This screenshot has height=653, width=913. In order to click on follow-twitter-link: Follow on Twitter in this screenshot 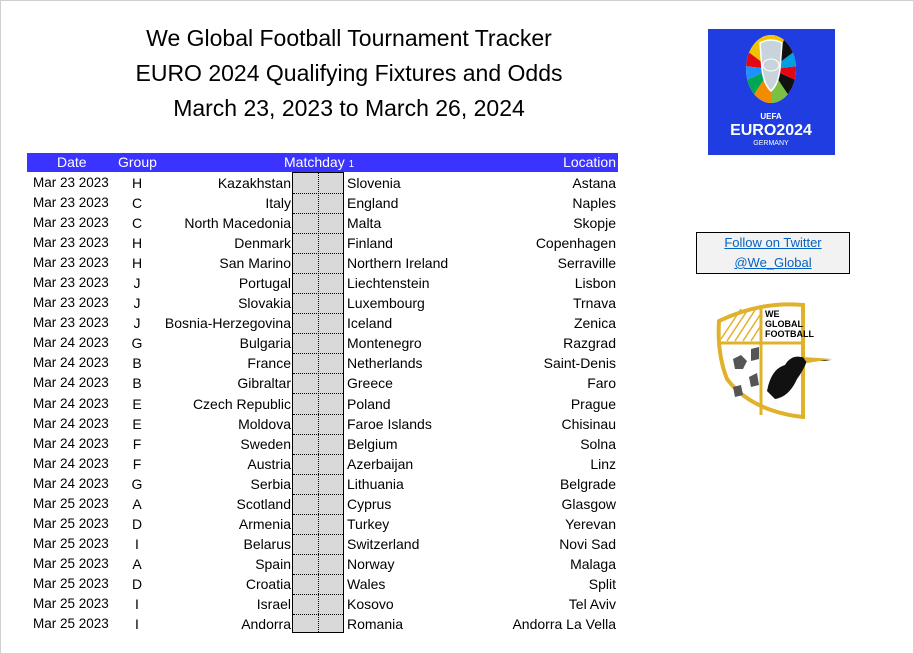, I will do `click(773, 243)`.